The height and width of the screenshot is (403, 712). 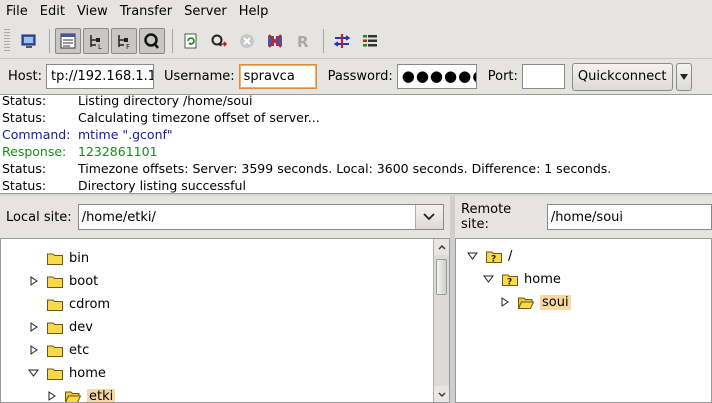 I want to click on quickconnect-dropdown-button, so click(x=683, y=76).